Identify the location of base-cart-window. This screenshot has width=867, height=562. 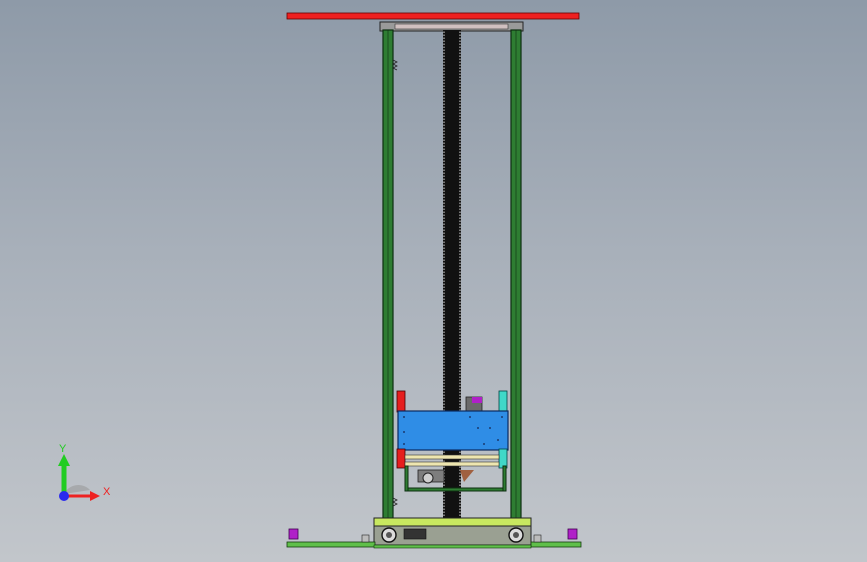
(415, 534).